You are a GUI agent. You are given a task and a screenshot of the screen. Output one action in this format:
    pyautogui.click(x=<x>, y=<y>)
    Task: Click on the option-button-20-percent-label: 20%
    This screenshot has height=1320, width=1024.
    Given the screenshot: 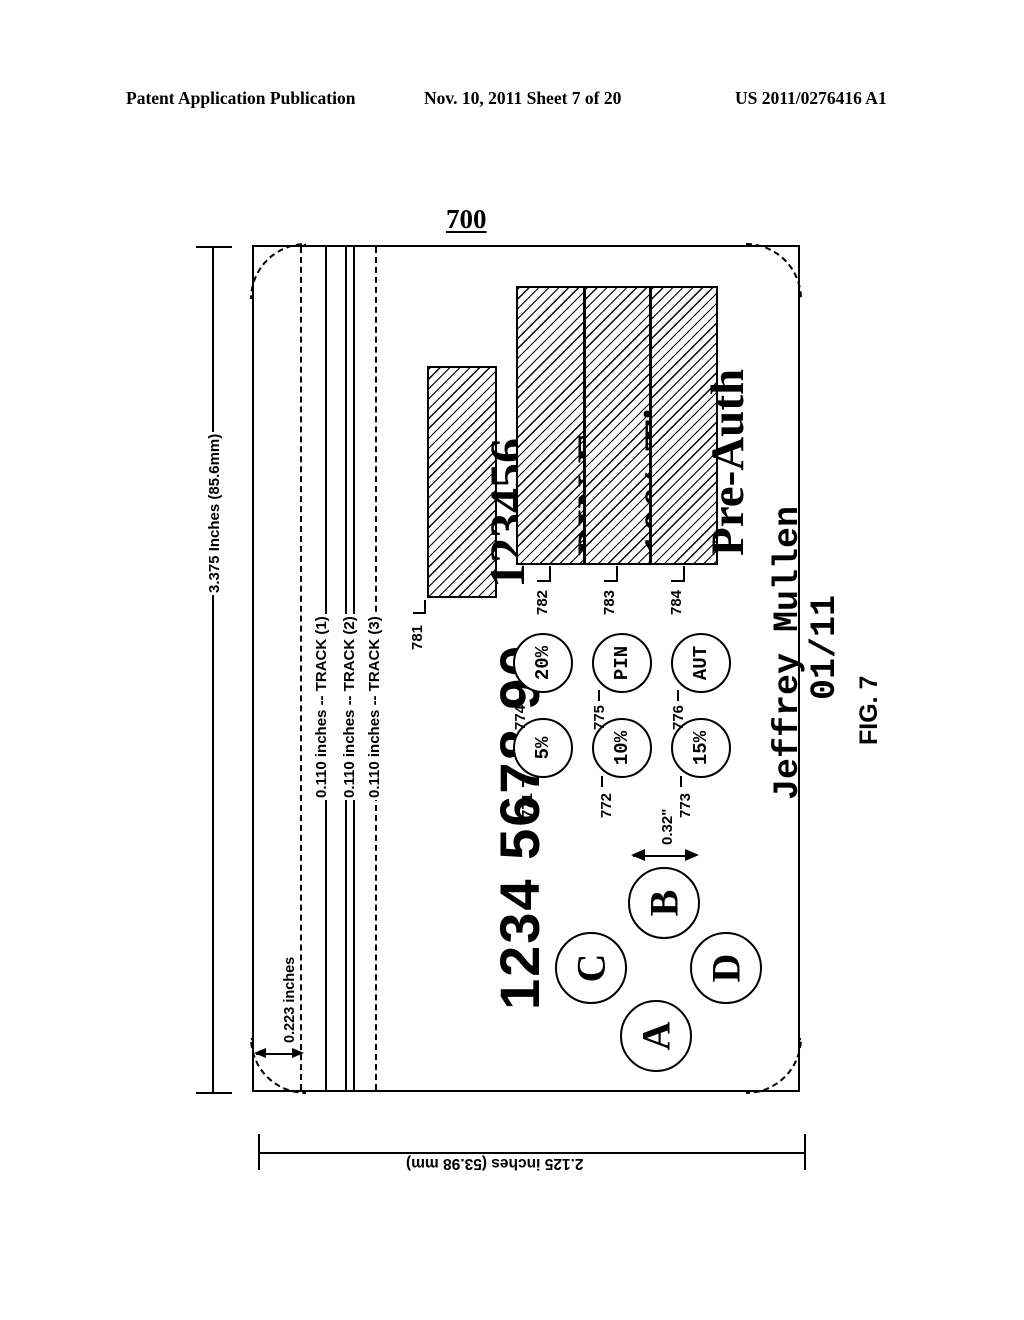 What is the action you would take?
    pyautogui.click(x=543, y=663)
    